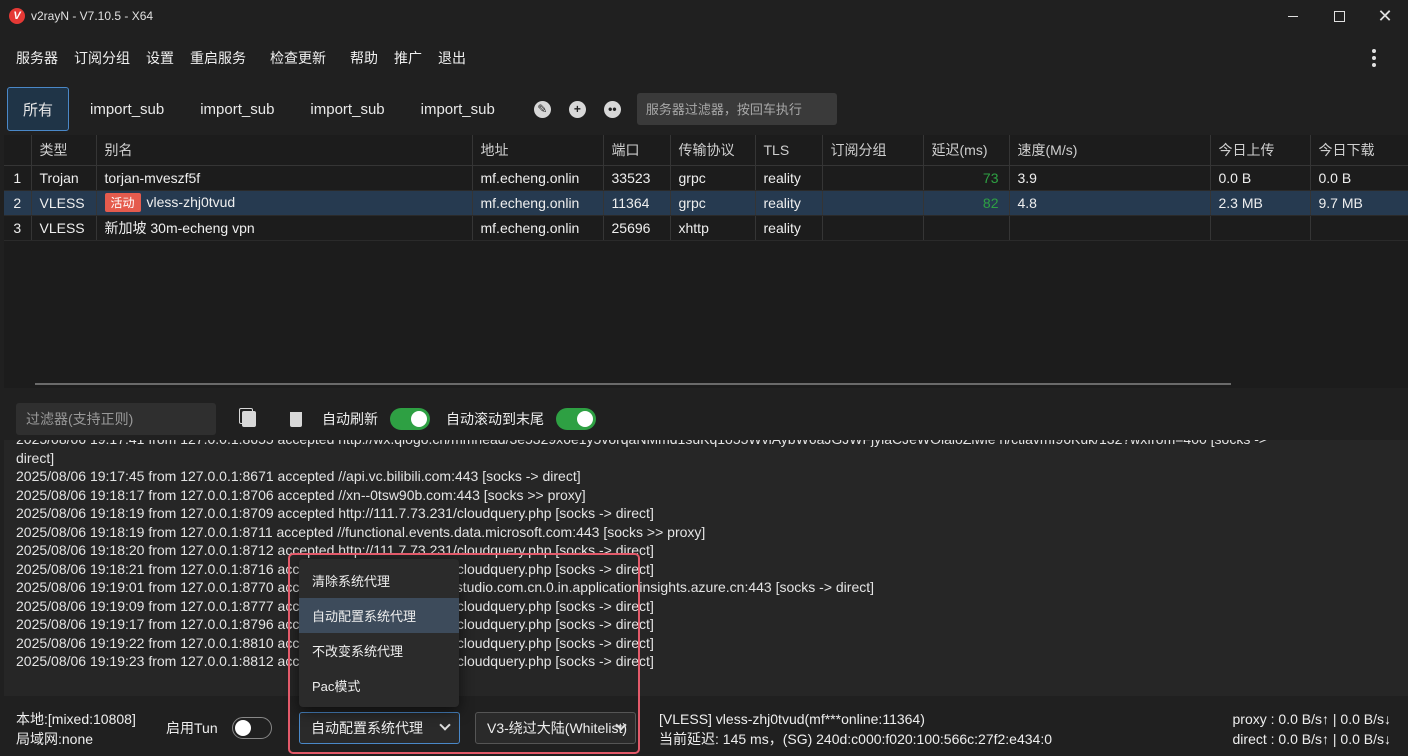  I want to click on window-title: v2rayN - V7.10.5 - X64, so click(92, 16).